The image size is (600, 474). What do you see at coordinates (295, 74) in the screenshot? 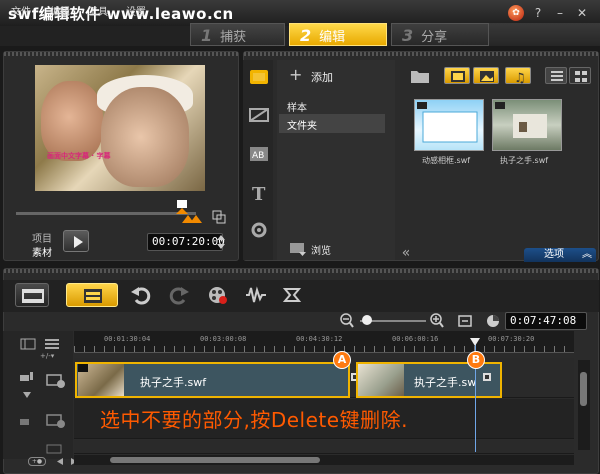
I see `add-folder-icon: +` at bounding box center [295, 74].